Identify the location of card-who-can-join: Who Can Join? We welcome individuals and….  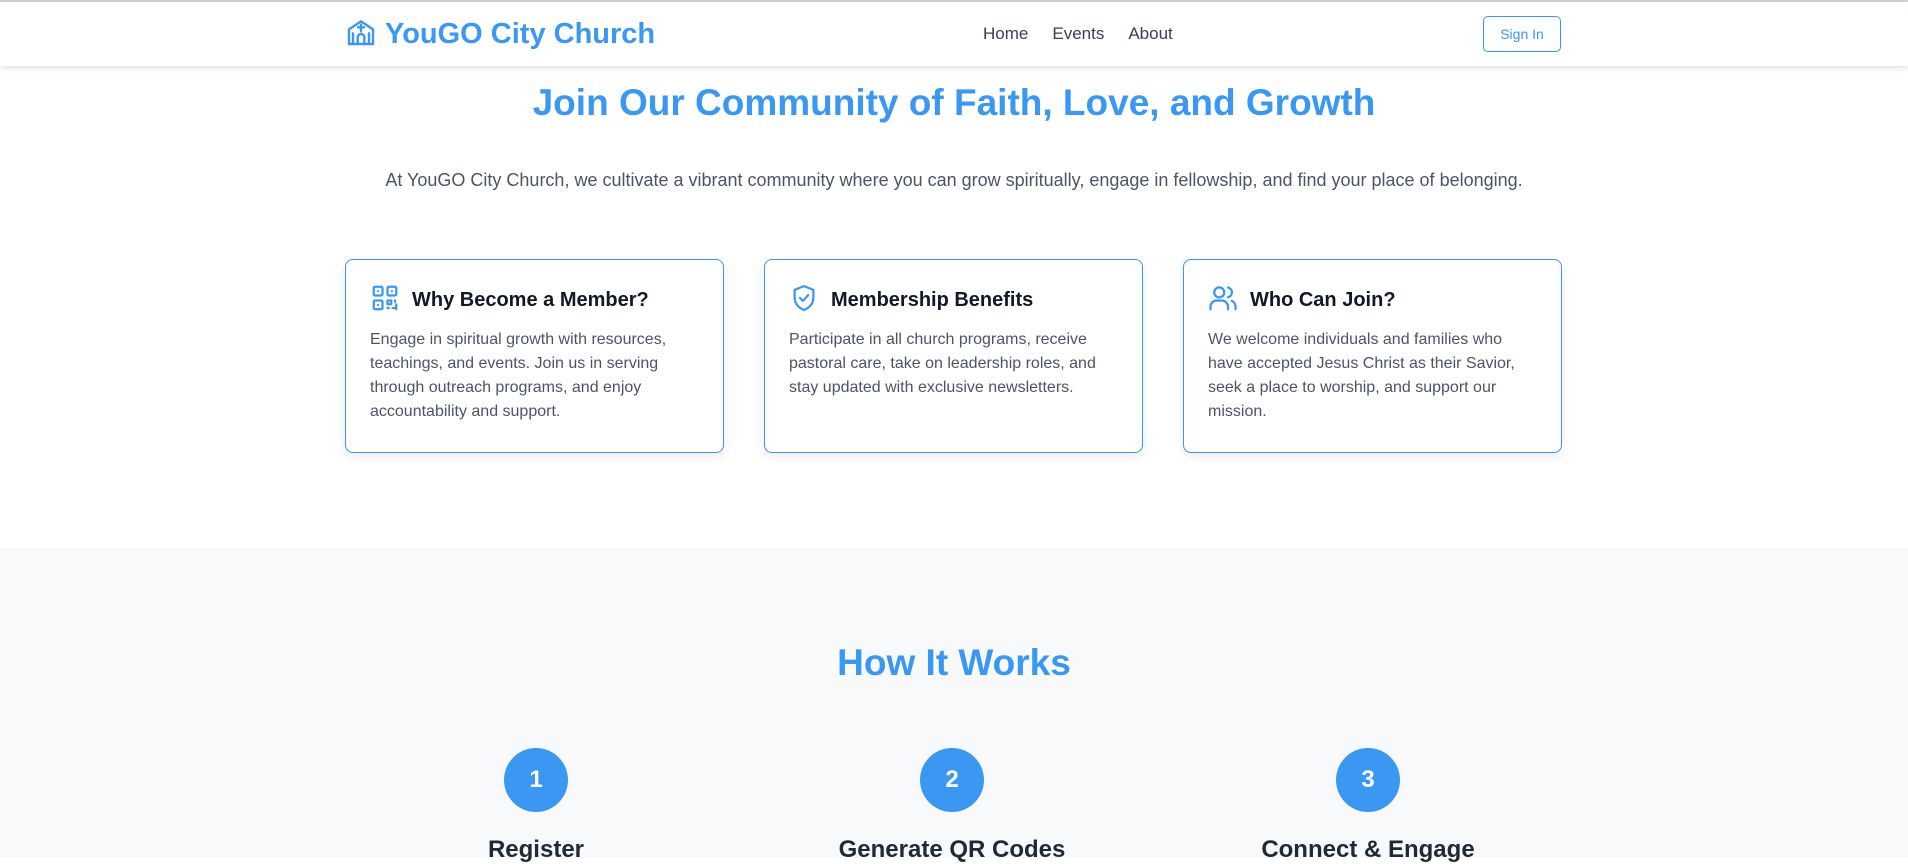
(1372, 356).